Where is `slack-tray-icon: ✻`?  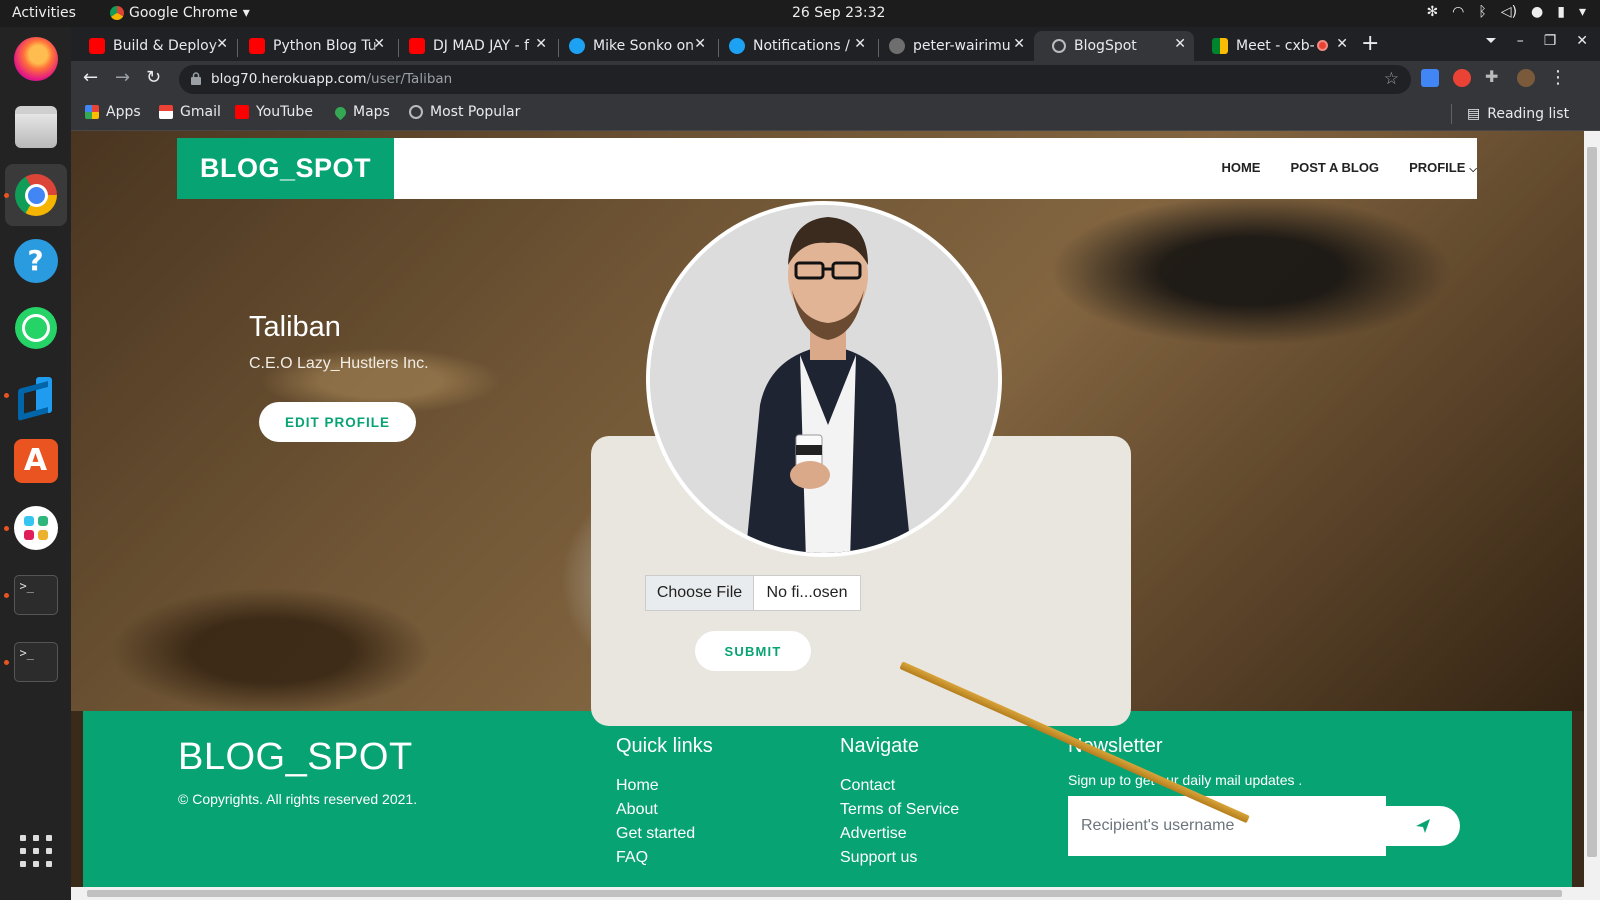 slack-tray-icon: ✻ is located at coordinates (1432, 12).